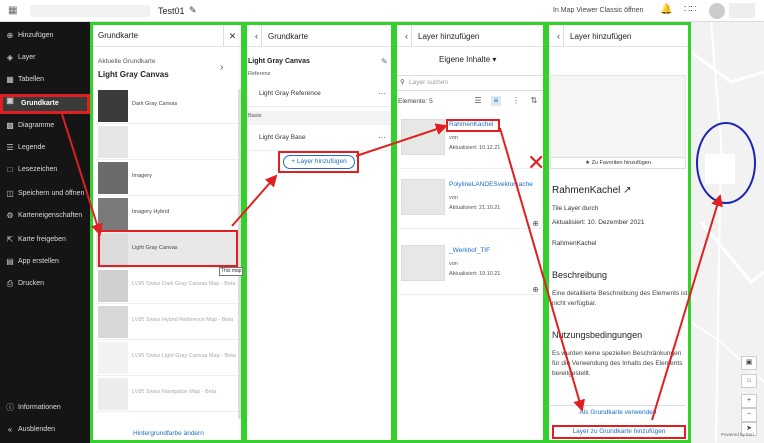 The height and width of the screenshot is (443, 764). Describe the element at coordinates (279, 61) in the screenshot. I see `basemap-name: Light Gray Canvas` at that location.